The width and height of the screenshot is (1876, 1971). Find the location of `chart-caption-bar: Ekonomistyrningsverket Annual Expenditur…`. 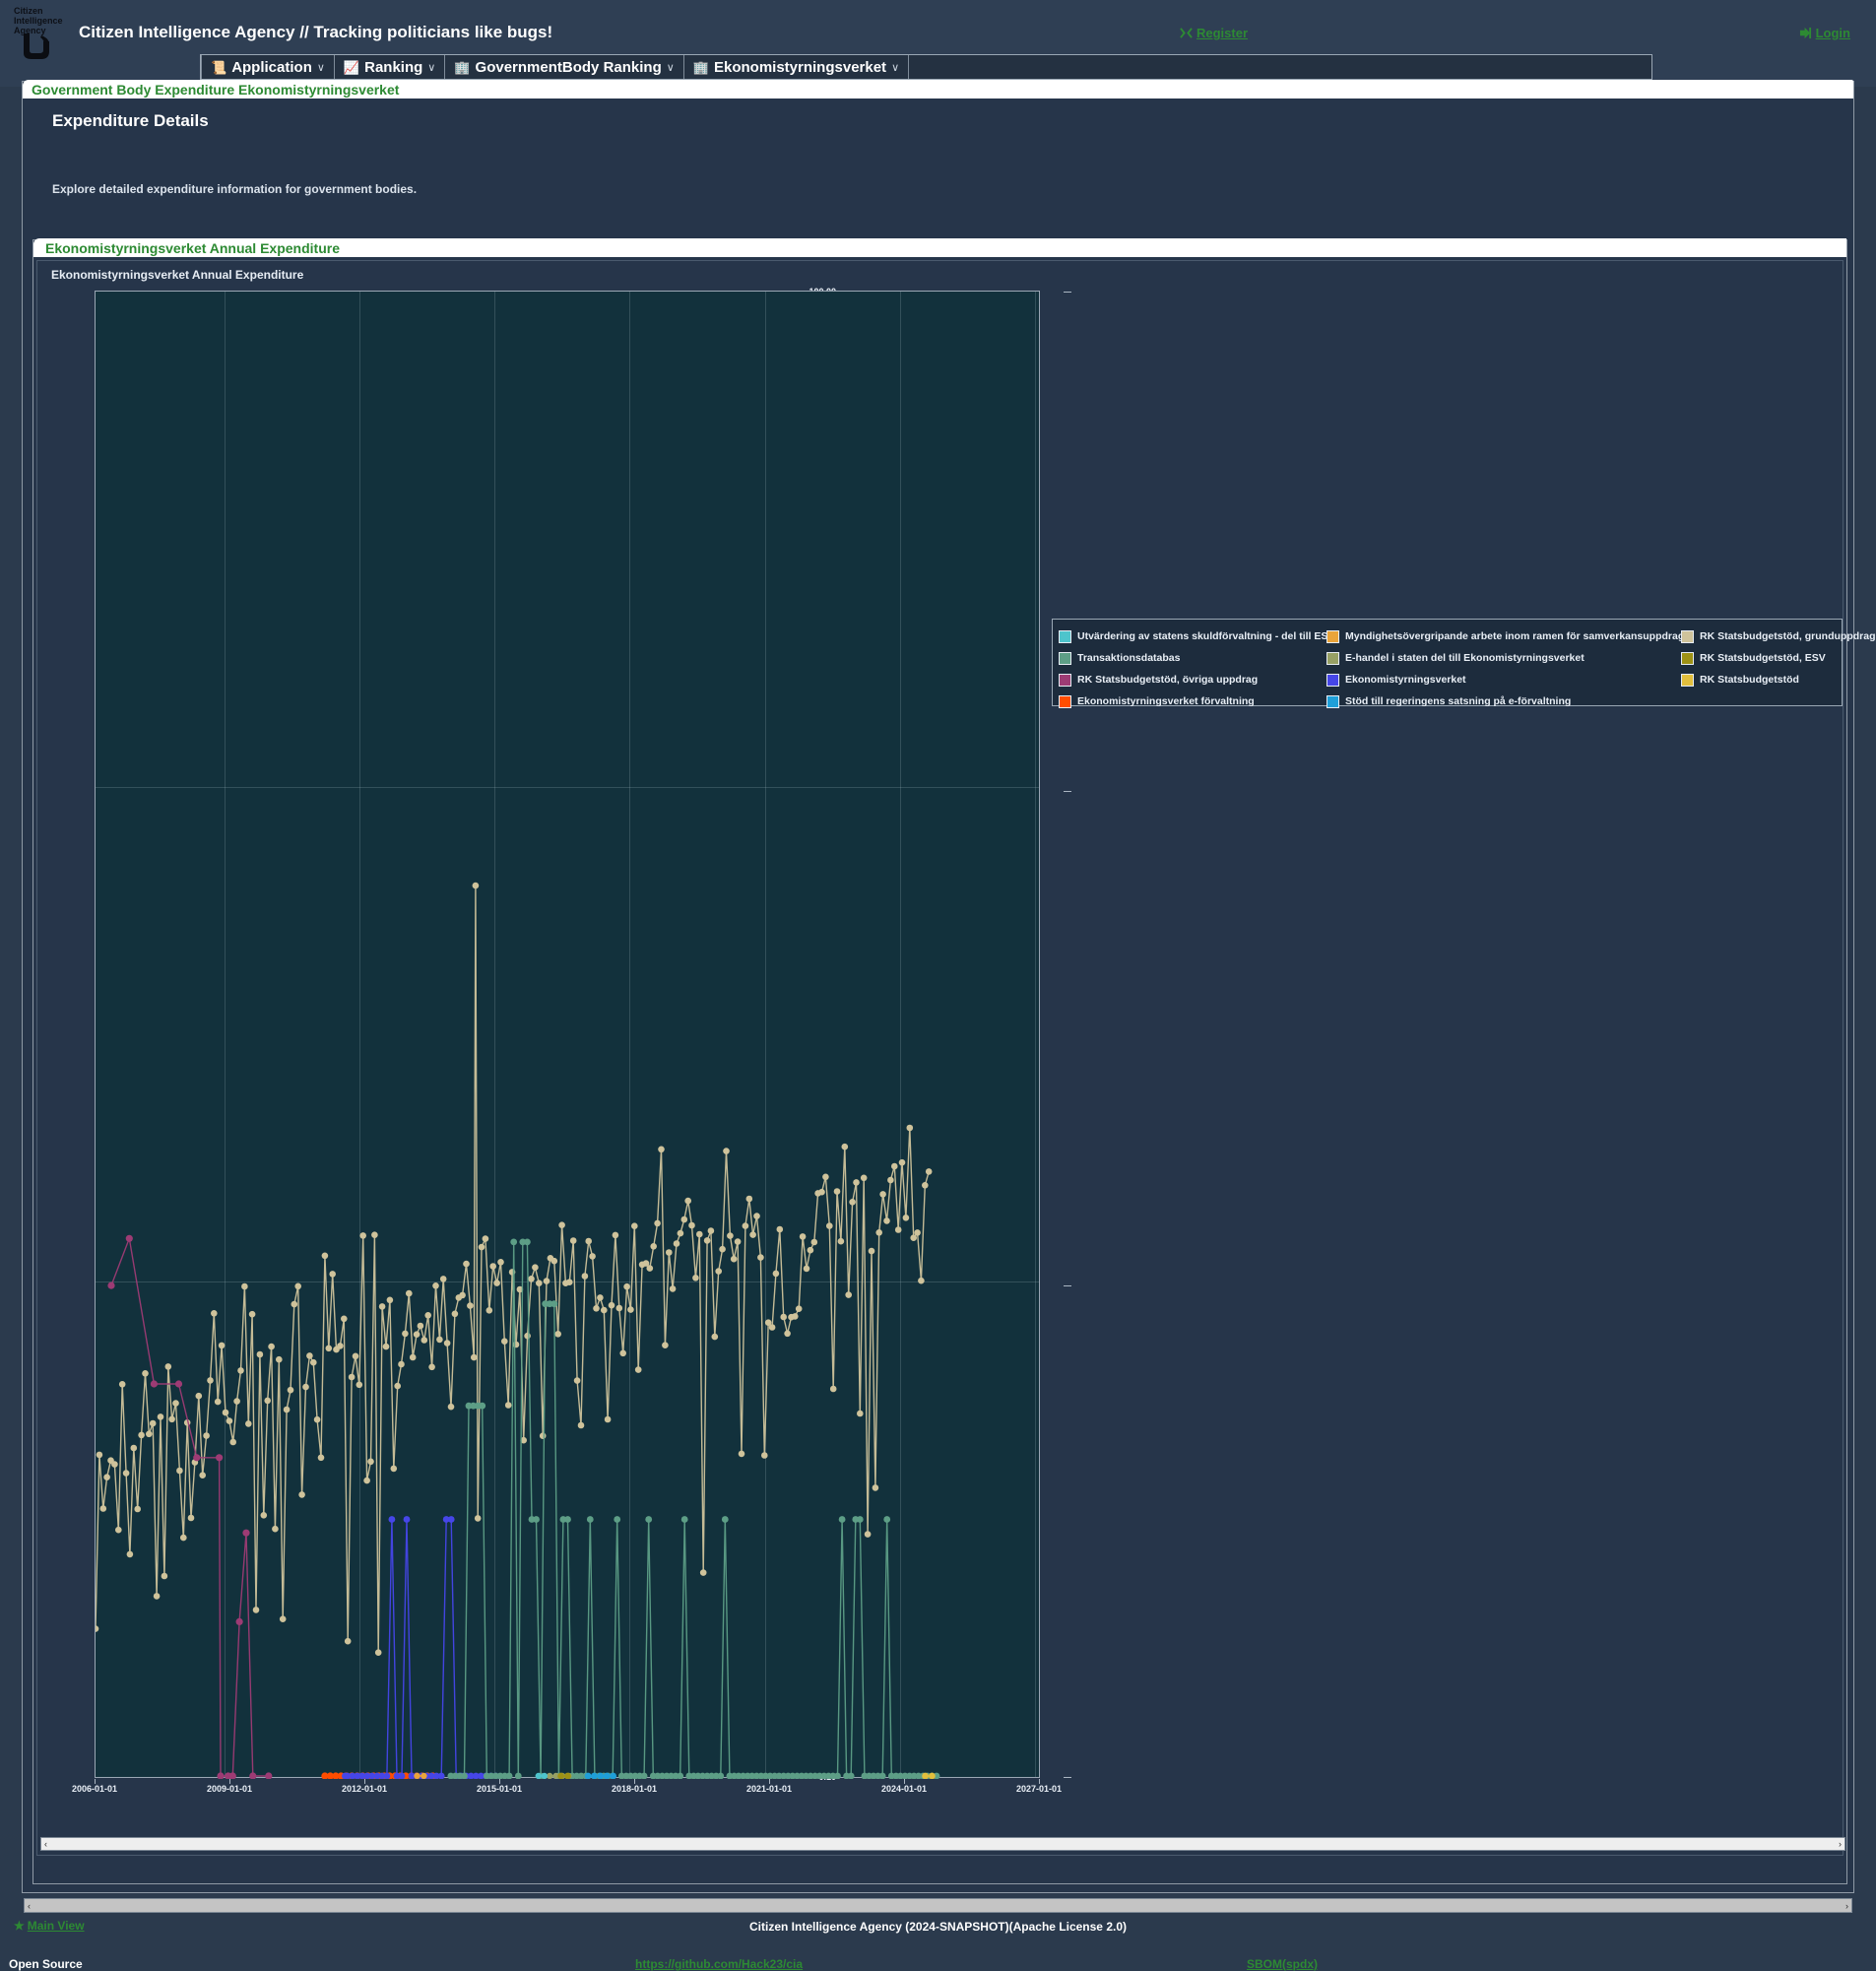

chart-caption-bar: Ekonomistyrningsverket Annual Expenditur… is located at coordinates (940, 248).